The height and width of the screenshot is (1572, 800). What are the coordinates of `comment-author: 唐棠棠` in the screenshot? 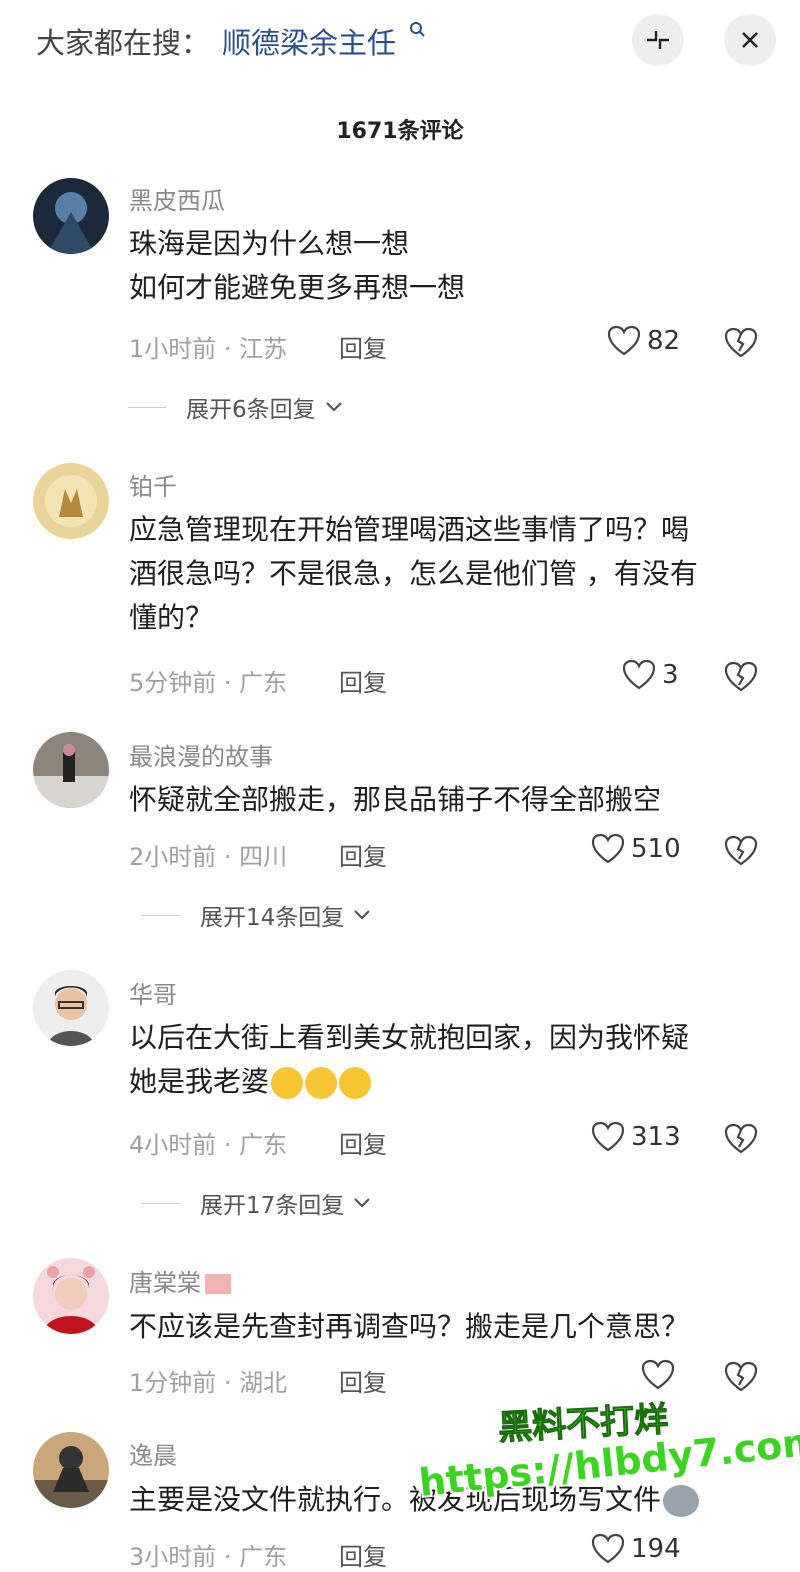 It's located at (180, 1280).